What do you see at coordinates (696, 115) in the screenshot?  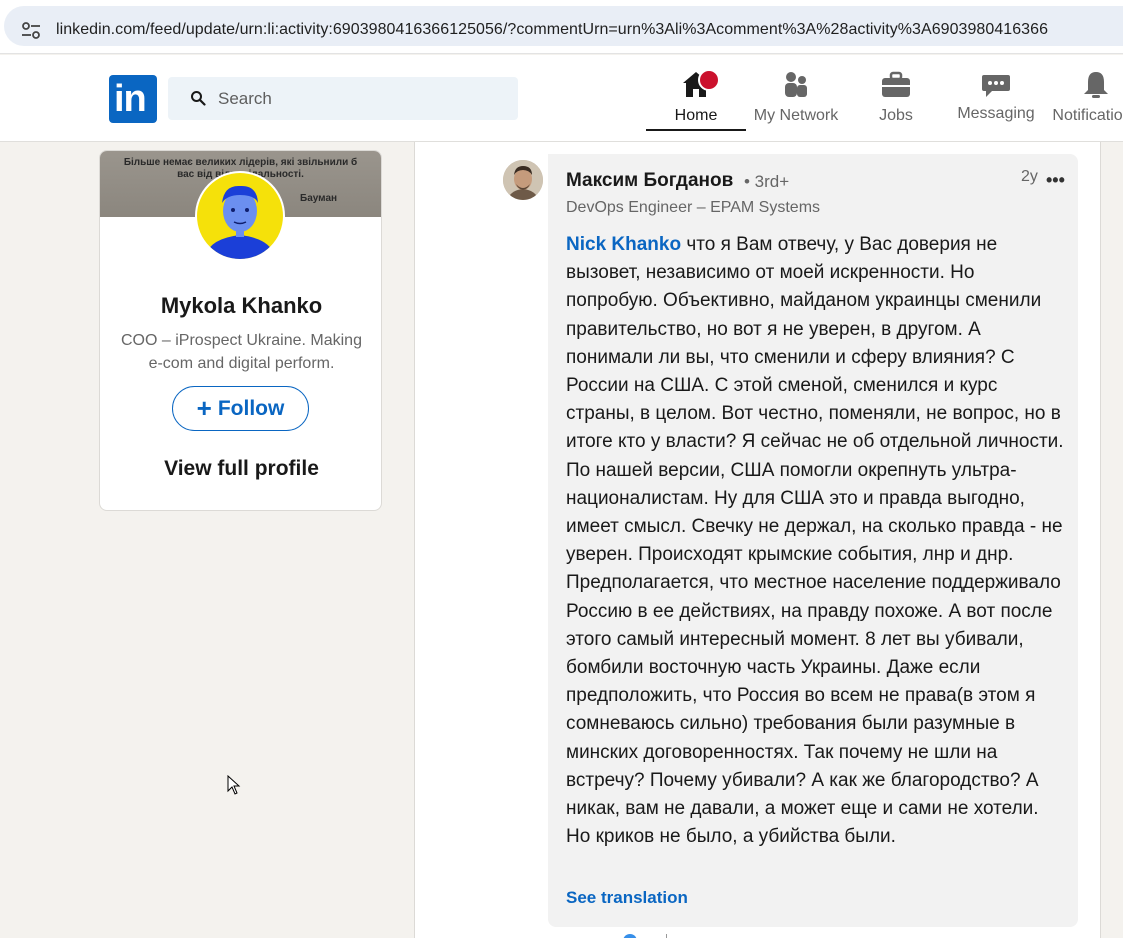 I see `nav-home-label: Home` at bounding box center [696, 115].